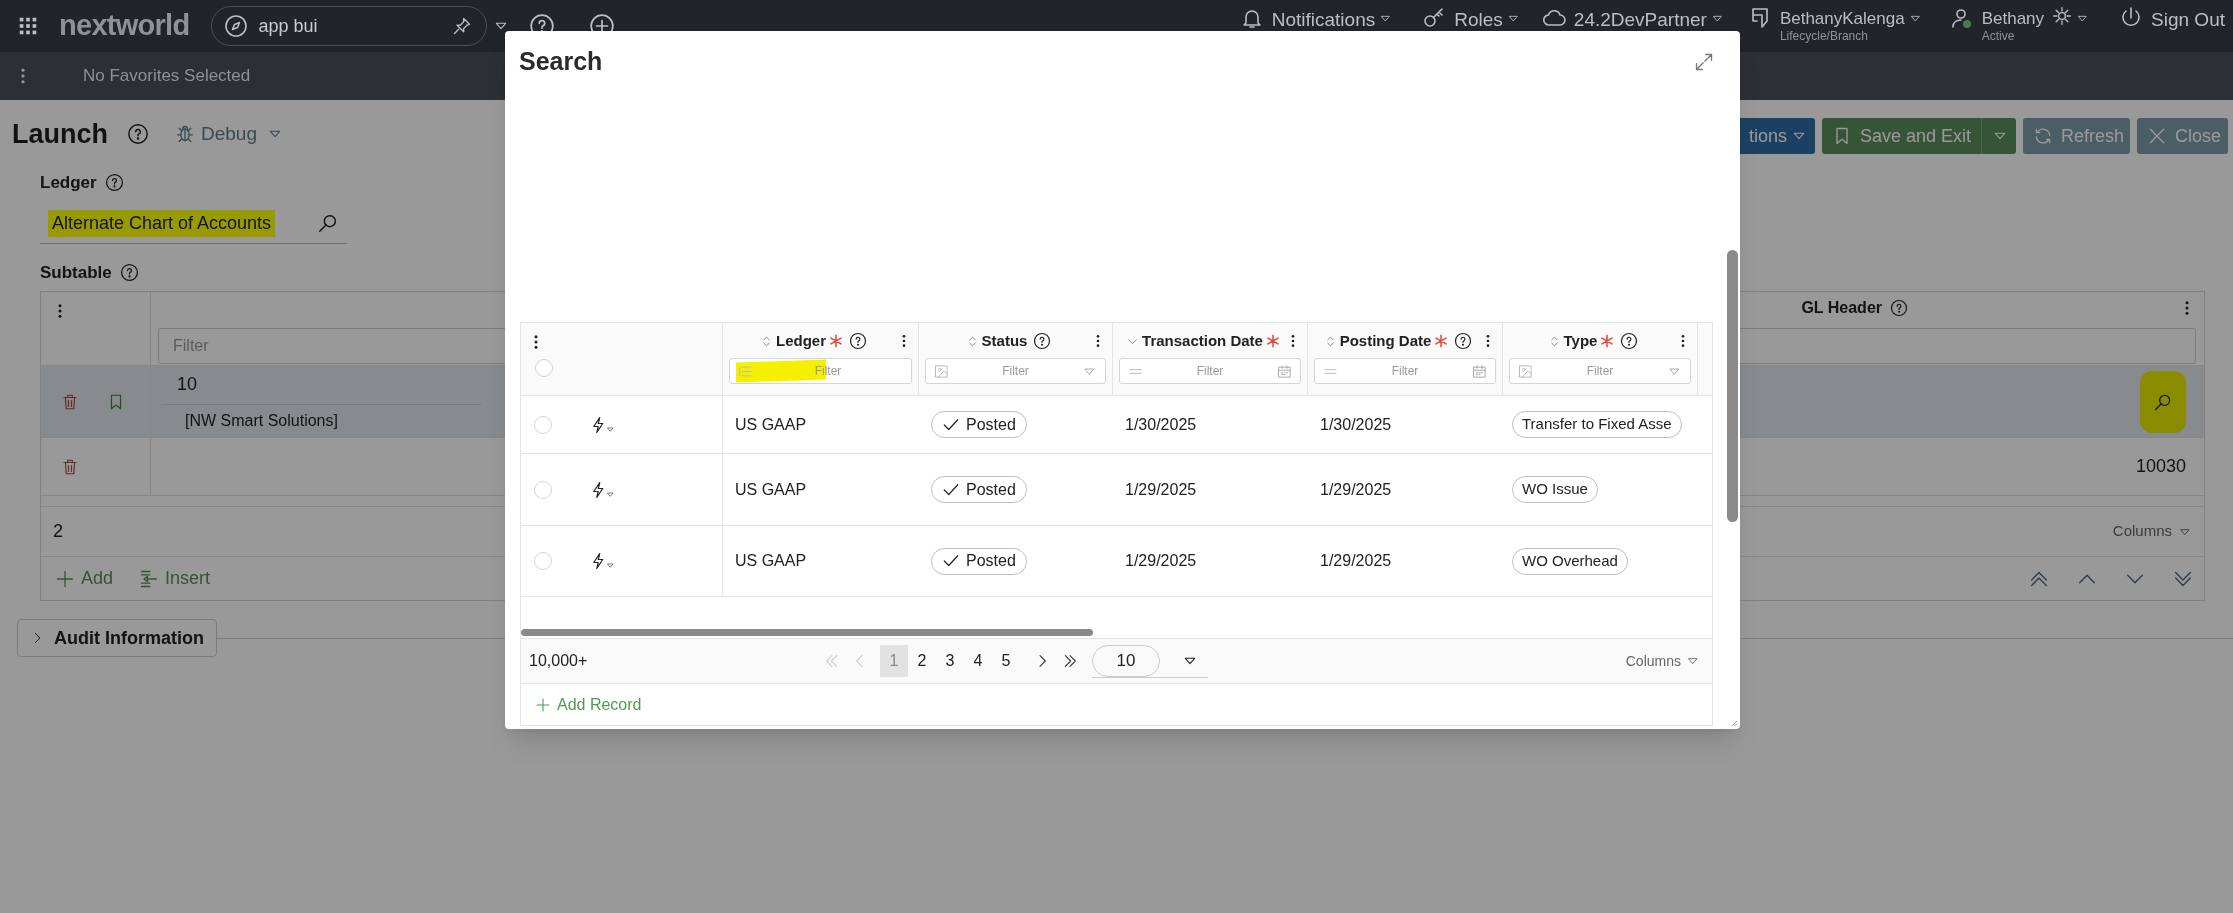 The height and width of the screenshot is (913, 2233). I want to click on vertical-scrollbar, so click(1732, 386).